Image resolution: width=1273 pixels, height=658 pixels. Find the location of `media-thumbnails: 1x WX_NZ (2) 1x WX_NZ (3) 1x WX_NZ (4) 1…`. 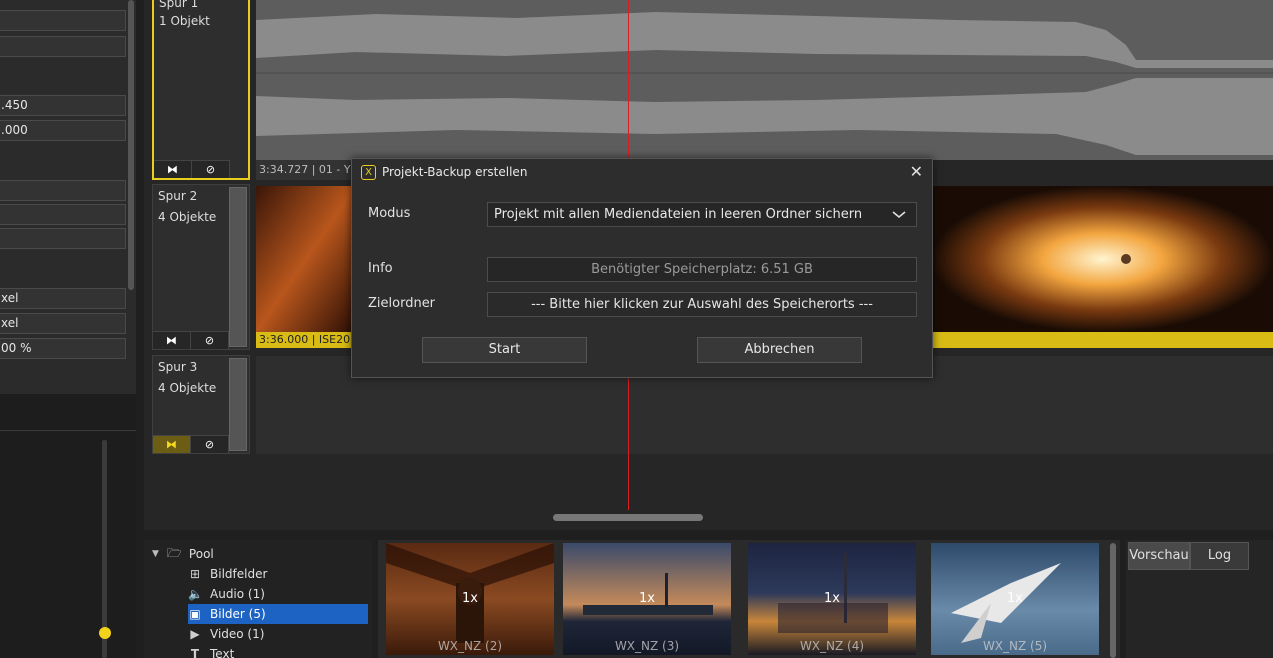

media-thumbnails: 1x WX_NZ (2) 1x WX_NZ (3) 1x WX_NZ (4) 1… is located at coordinates (749, 599).